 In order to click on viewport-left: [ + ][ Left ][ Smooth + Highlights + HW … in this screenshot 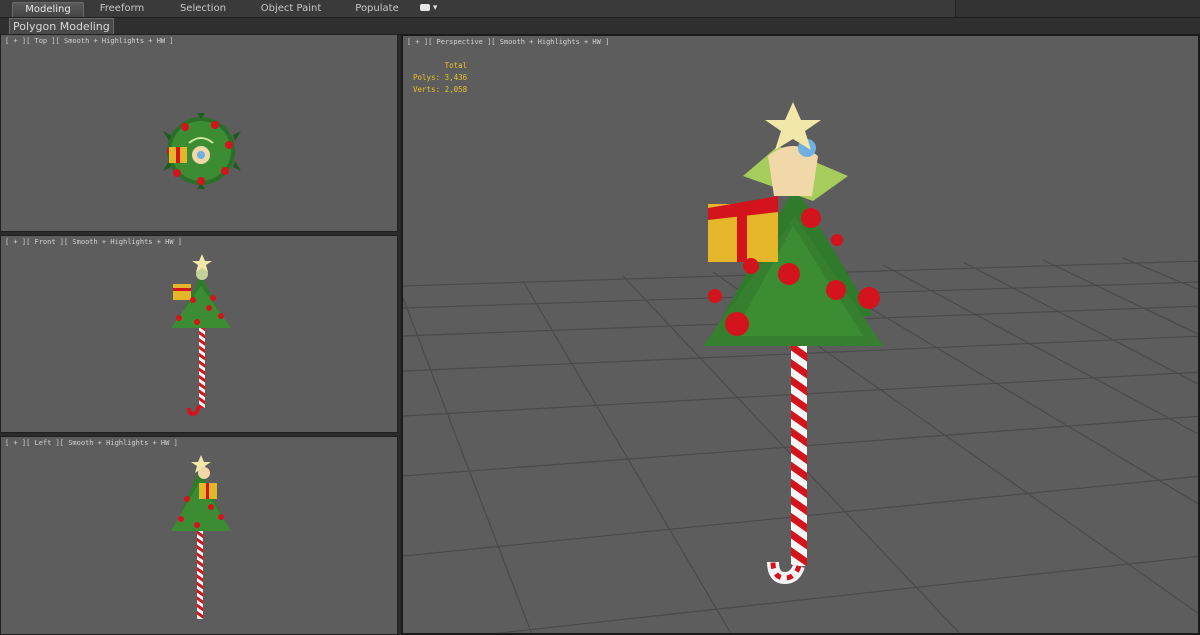, I will do `click(199, 535)`.